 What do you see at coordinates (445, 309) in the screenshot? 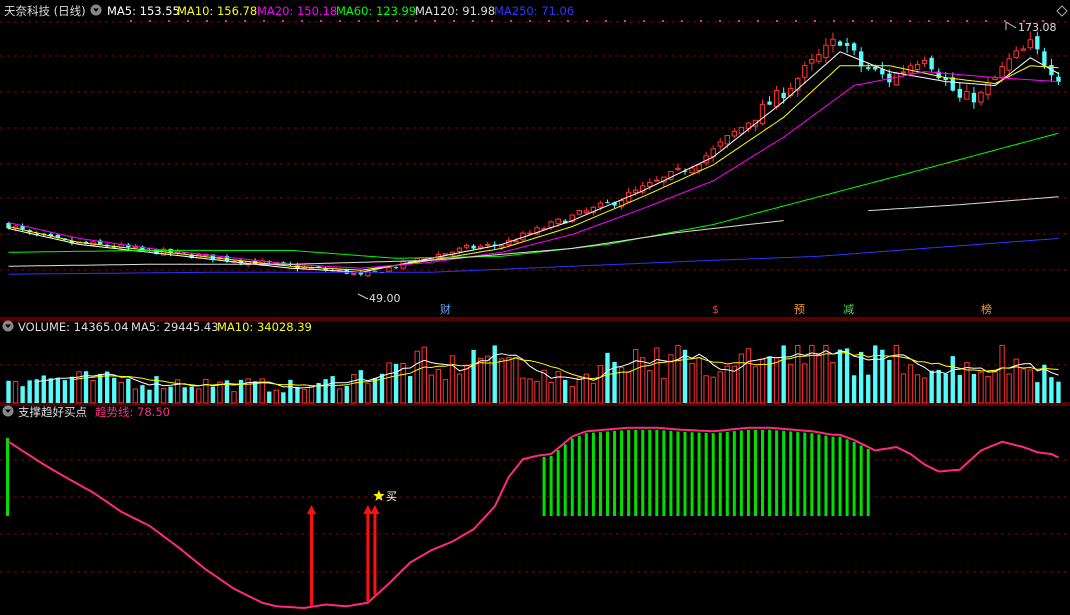
I see `event-marker-report: 财` at bounding box center [445, 309].